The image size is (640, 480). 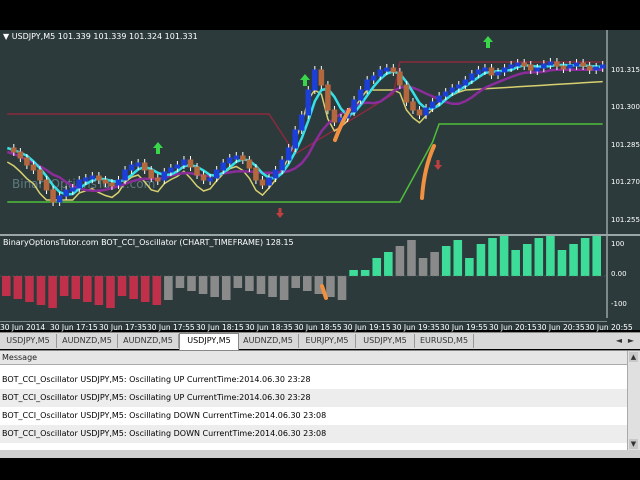 I want to click on tab-eurjpy-m5: EURJPY,M5, so click(x=327, y=341).